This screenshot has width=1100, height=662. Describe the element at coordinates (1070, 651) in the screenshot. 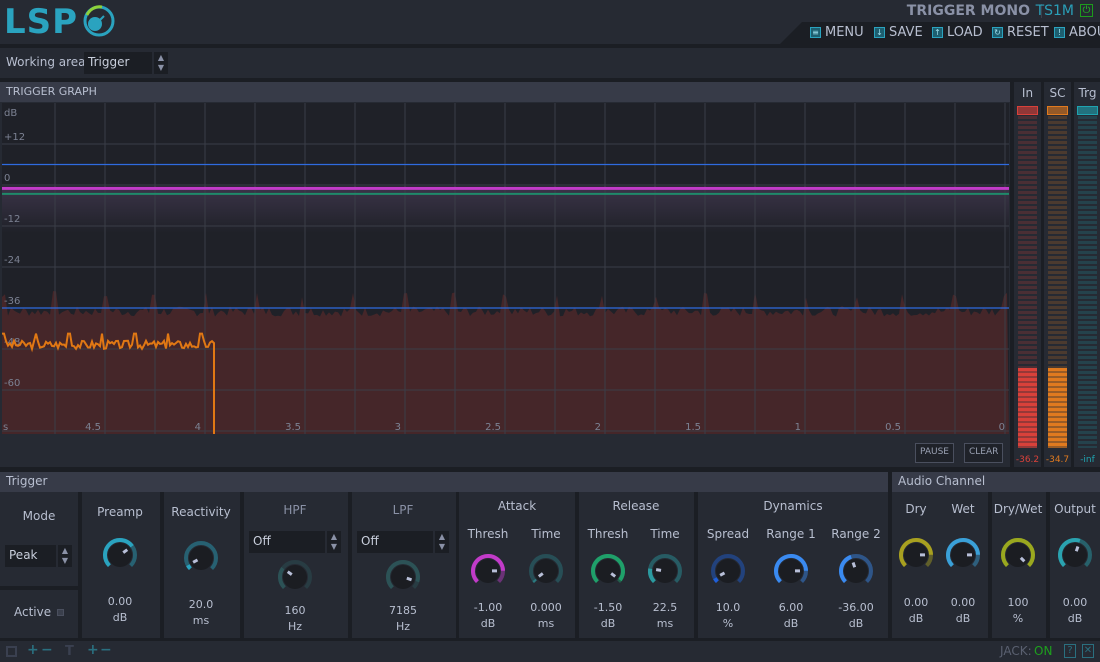

I see `help-icon: ?` at that location.